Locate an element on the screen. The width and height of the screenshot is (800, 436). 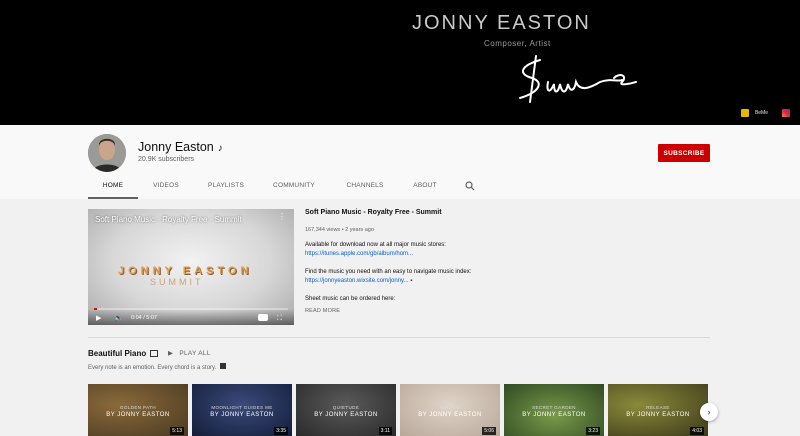
thumbnail-title: QUIETUDE is located at coordinates (346, 407).